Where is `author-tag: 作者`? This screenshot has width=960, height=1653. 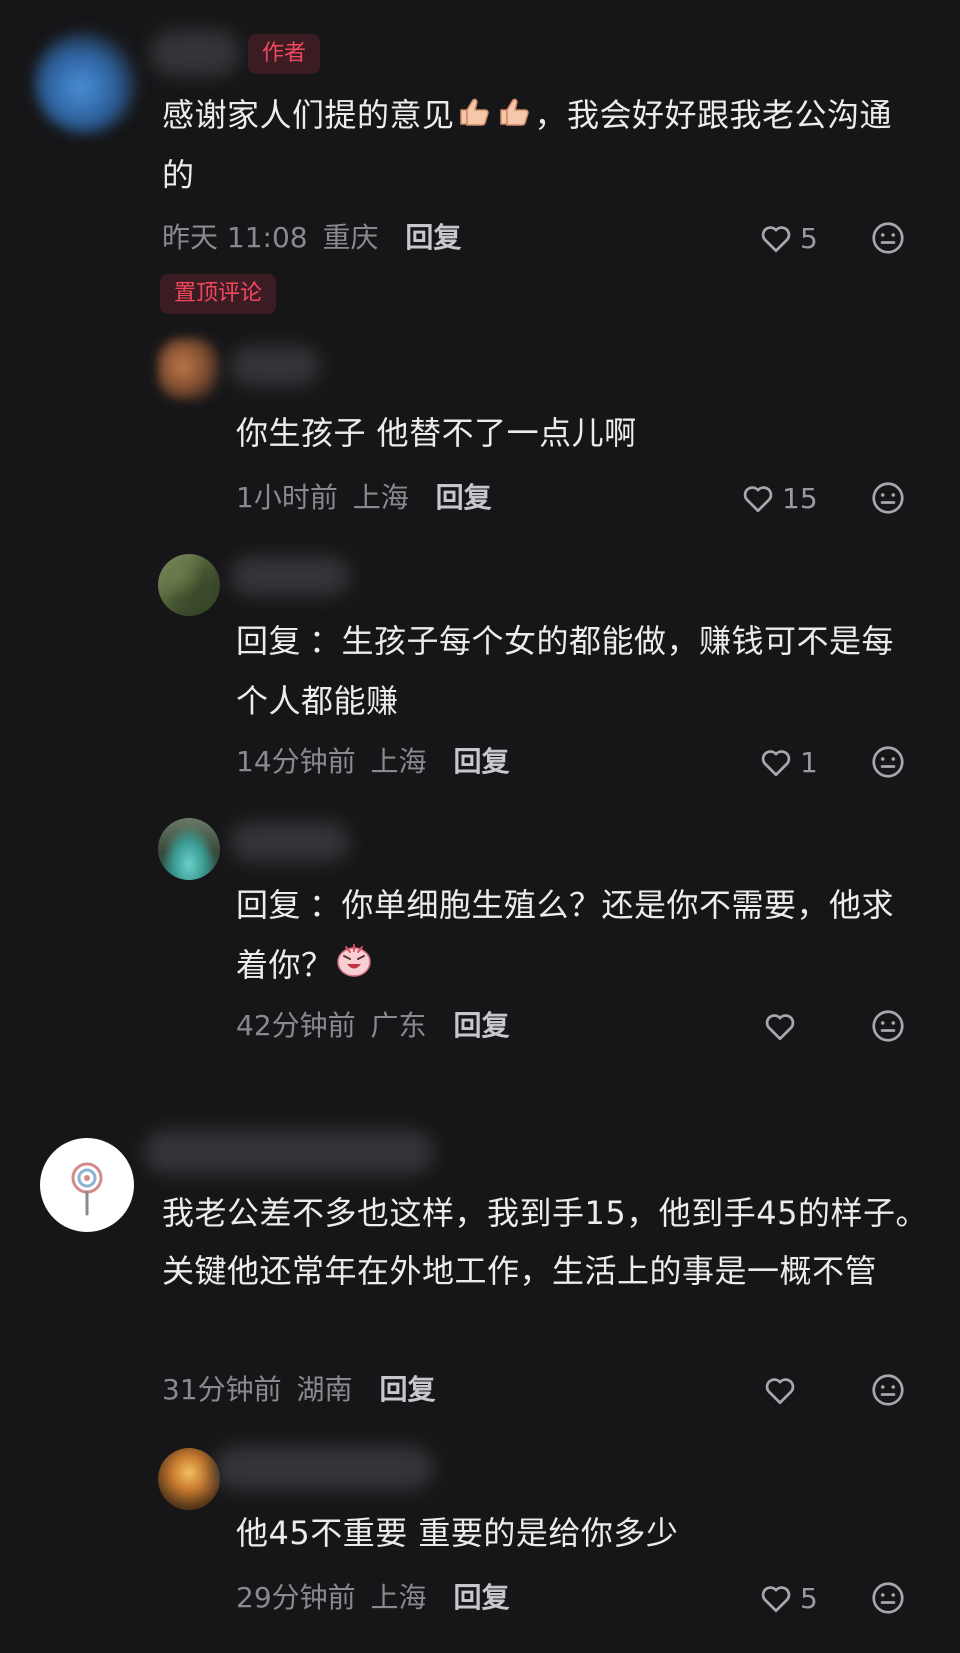
author-tag: 作者 is located at coordinates (284, 54).